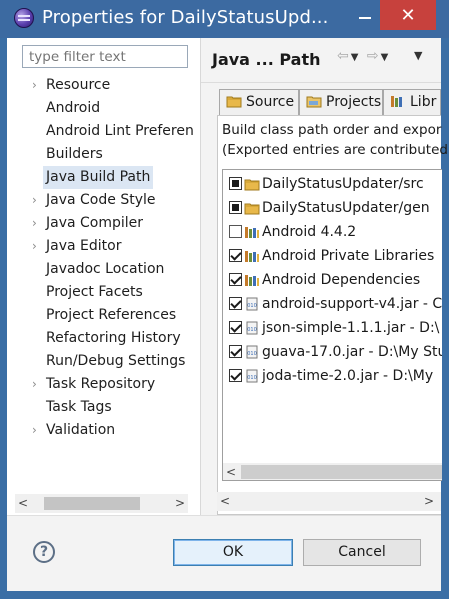 The width and height of the screenshot is (449, 599). What do you see at coordinates (332, 280) in the screenshot?
I see `list-item: Android Dependencies` at bounding box center [332, 280].